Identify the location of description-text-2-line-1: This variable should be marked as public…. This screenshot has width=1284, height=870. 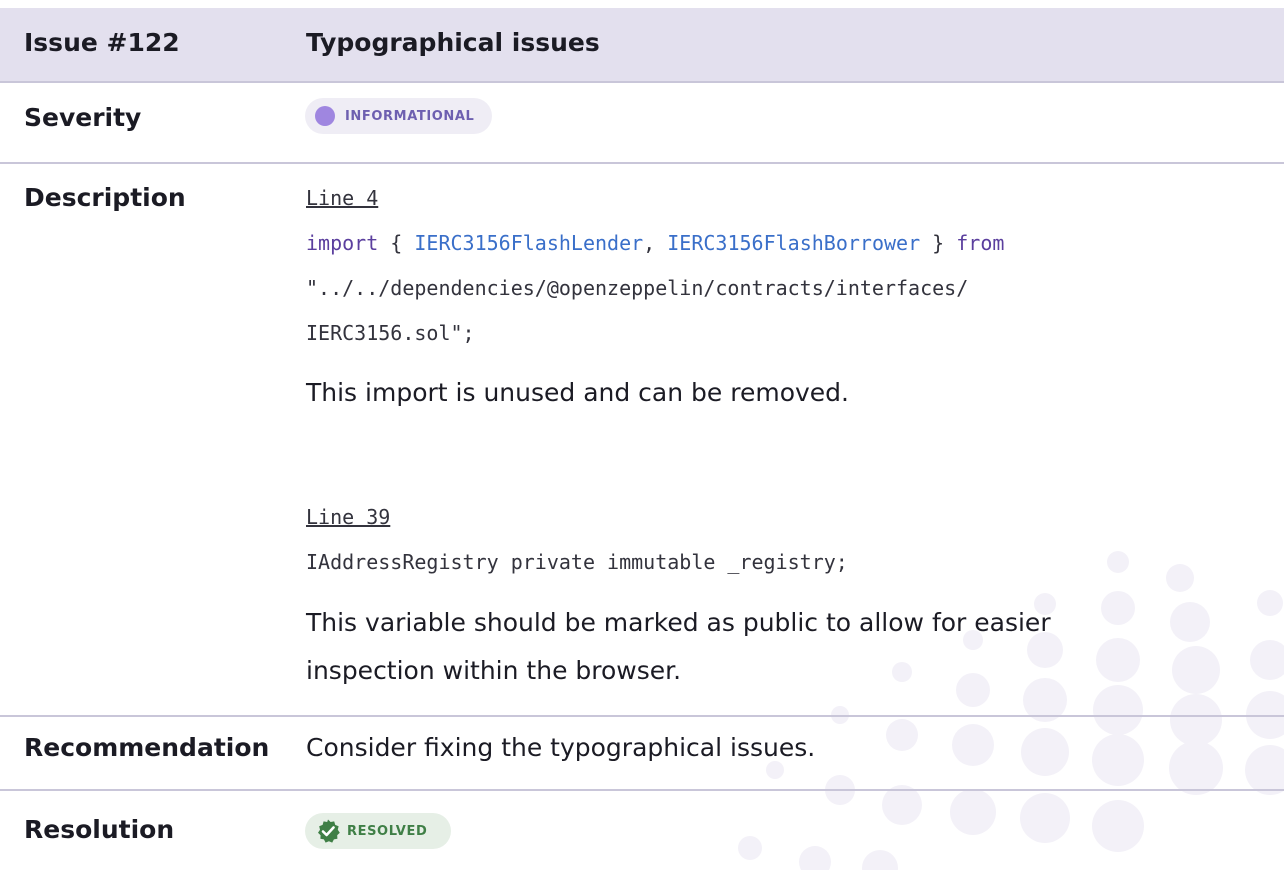
(678, 622).